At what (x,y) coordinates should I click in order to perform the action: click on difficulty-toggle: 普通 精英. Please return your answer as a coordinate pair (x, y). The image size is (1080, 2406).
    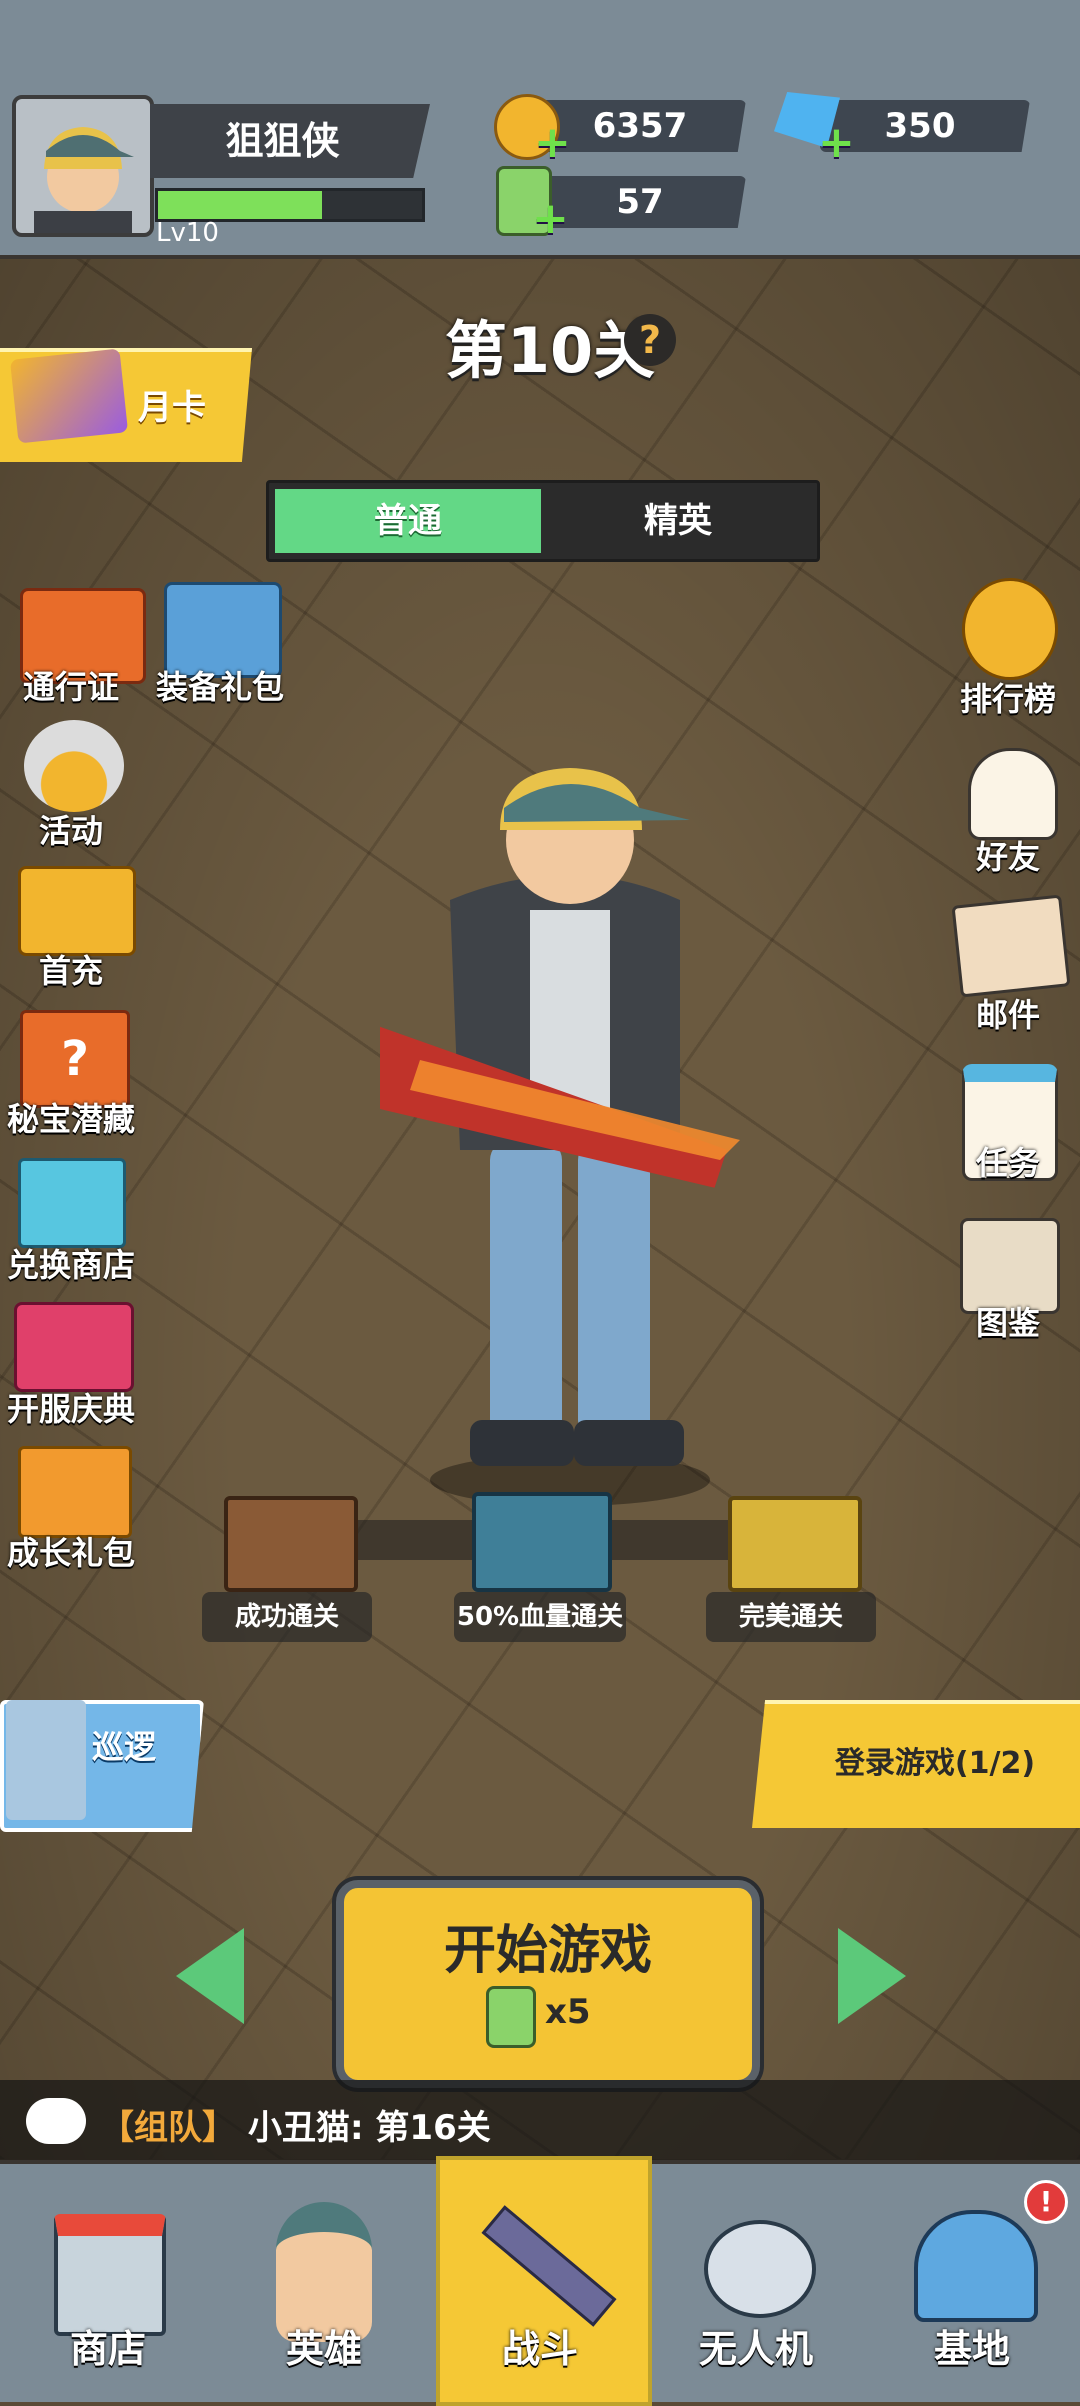
    Looking at the image, I should click on (543, 521).